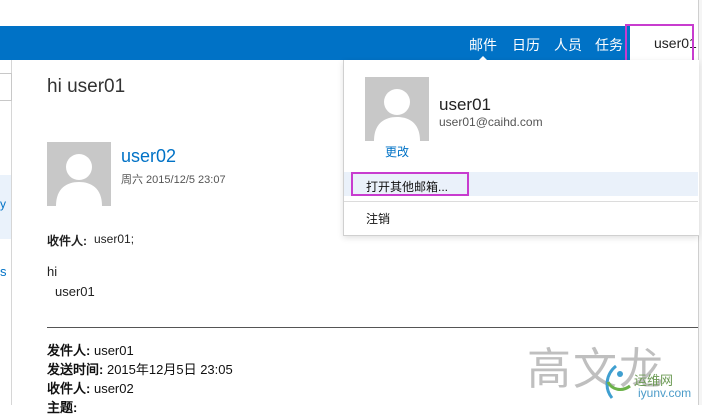  What do you see at coordinates (526, 45) in the screenshot?
I see `nav-calendar: 日历` at bounding box center [526, 45].